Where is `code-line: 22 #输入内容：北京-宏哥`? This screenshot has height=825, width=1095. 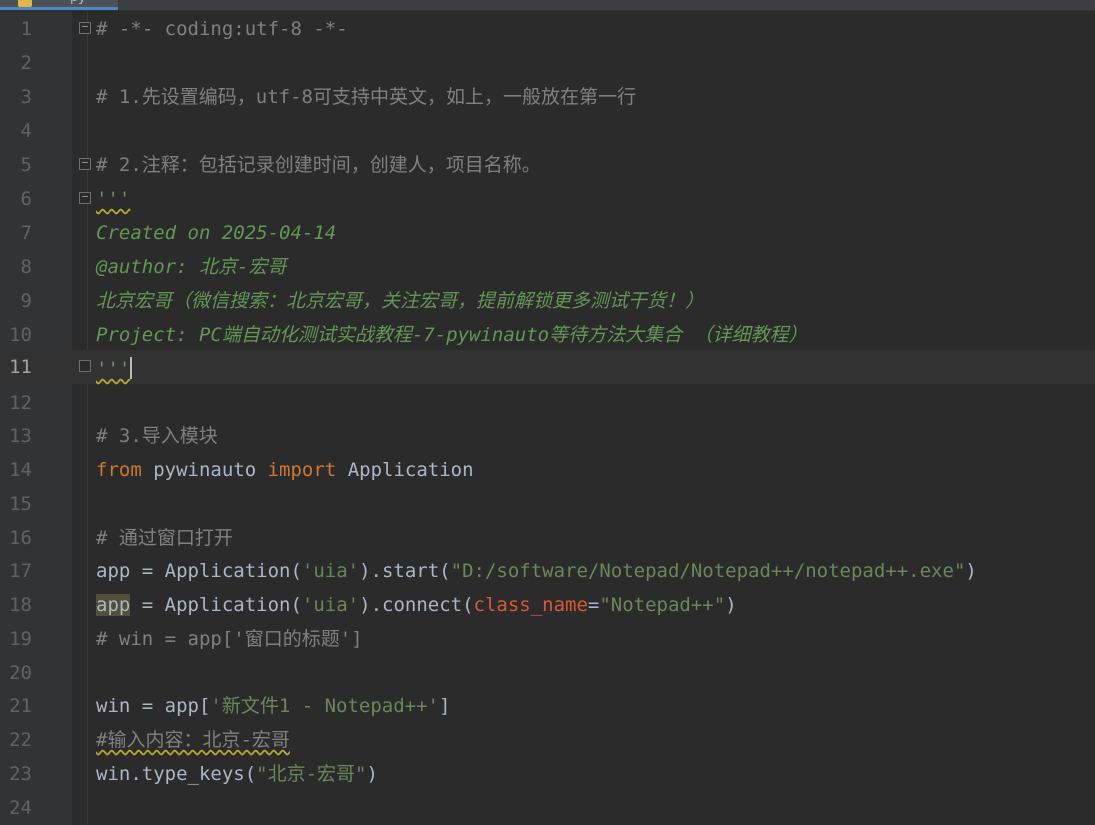
code-line: 22 #输入内容：北京-宏哥 is located at coordinates (547, 740).